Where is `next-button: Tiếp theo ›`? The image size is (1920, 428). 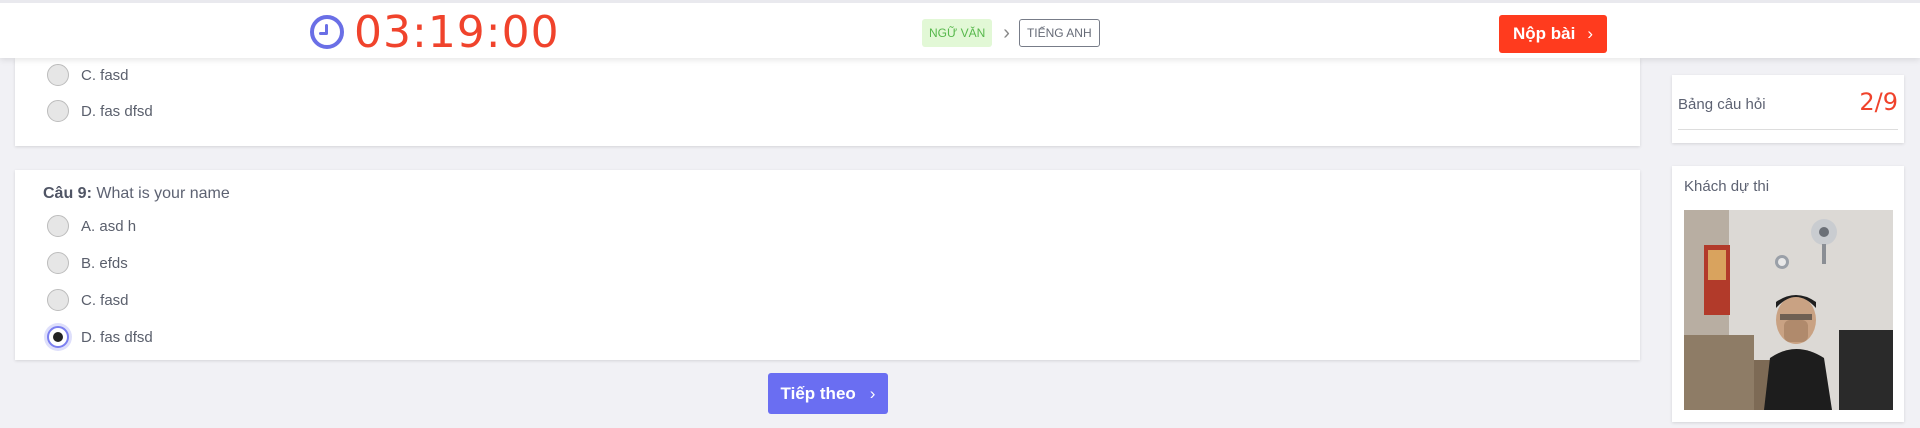 next-button: Tiếp theo › is located at coordinates (828, 393).